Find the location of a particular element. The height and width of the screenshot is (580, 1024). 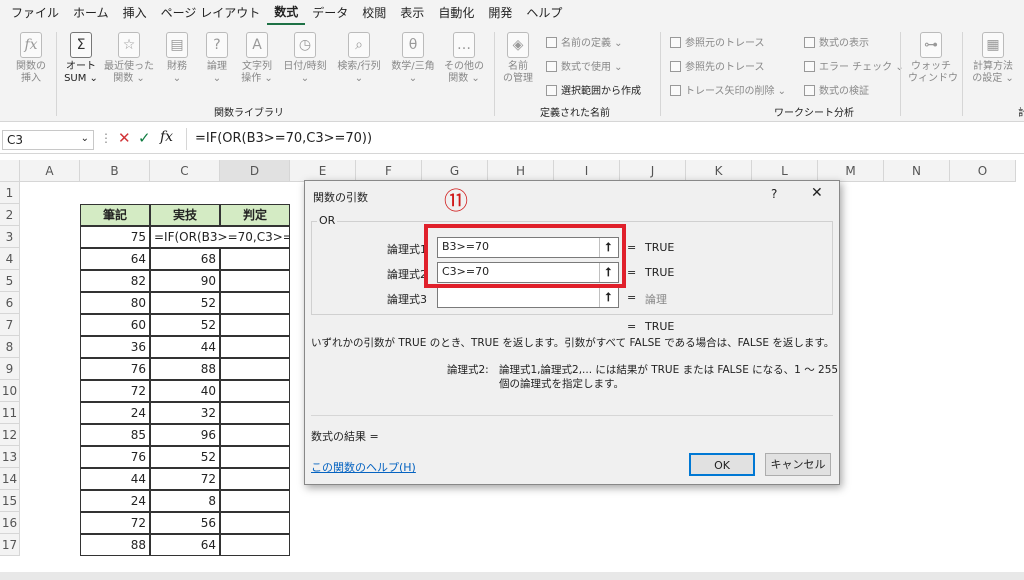

table-cell-written: 64 is located at coordinates (115, 259).